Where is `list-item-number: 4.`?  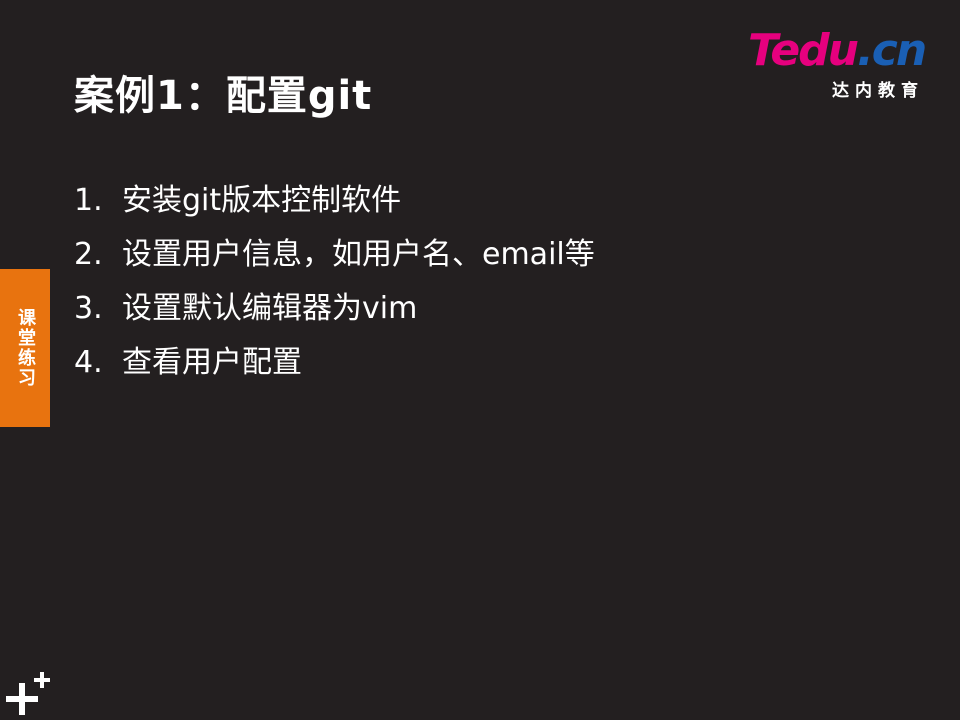 list-item-number: 4. is located at coordinates (88, 362).